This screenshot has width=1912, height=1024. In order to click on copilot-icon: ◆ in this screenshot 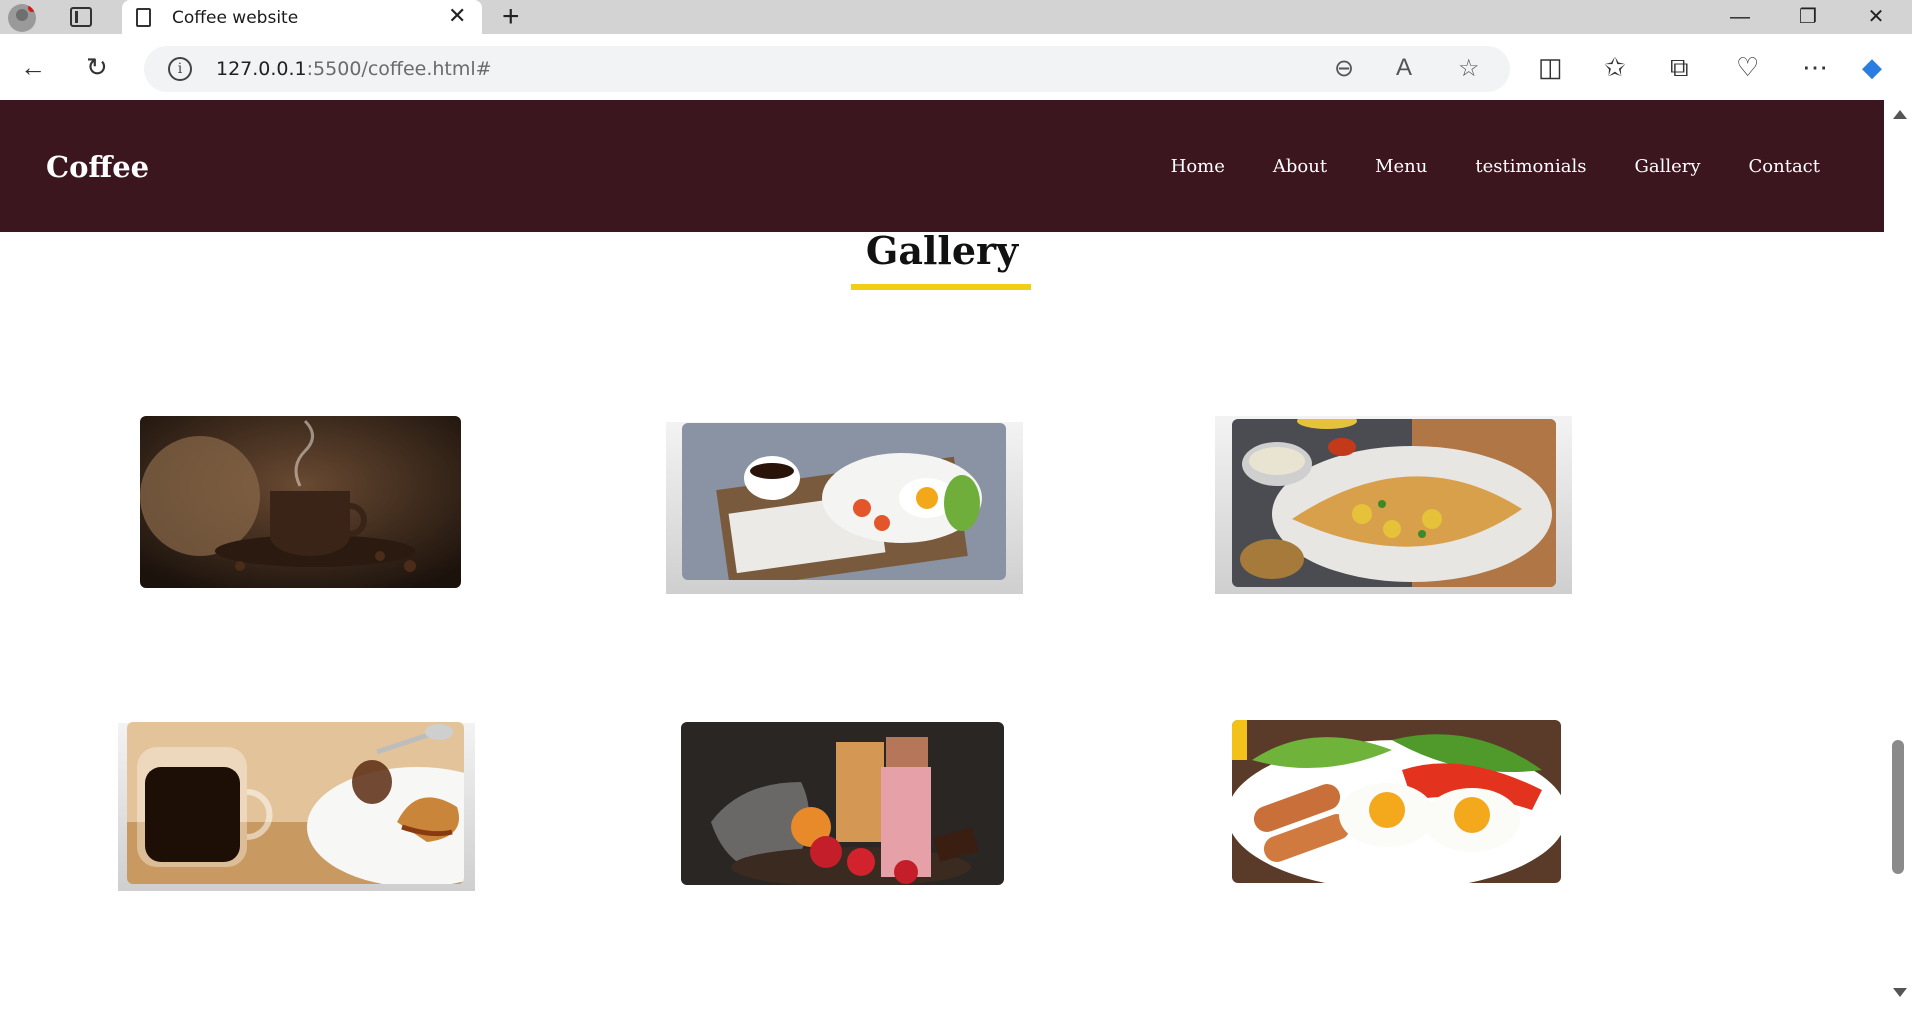, I will do `click(1872, 67)`.